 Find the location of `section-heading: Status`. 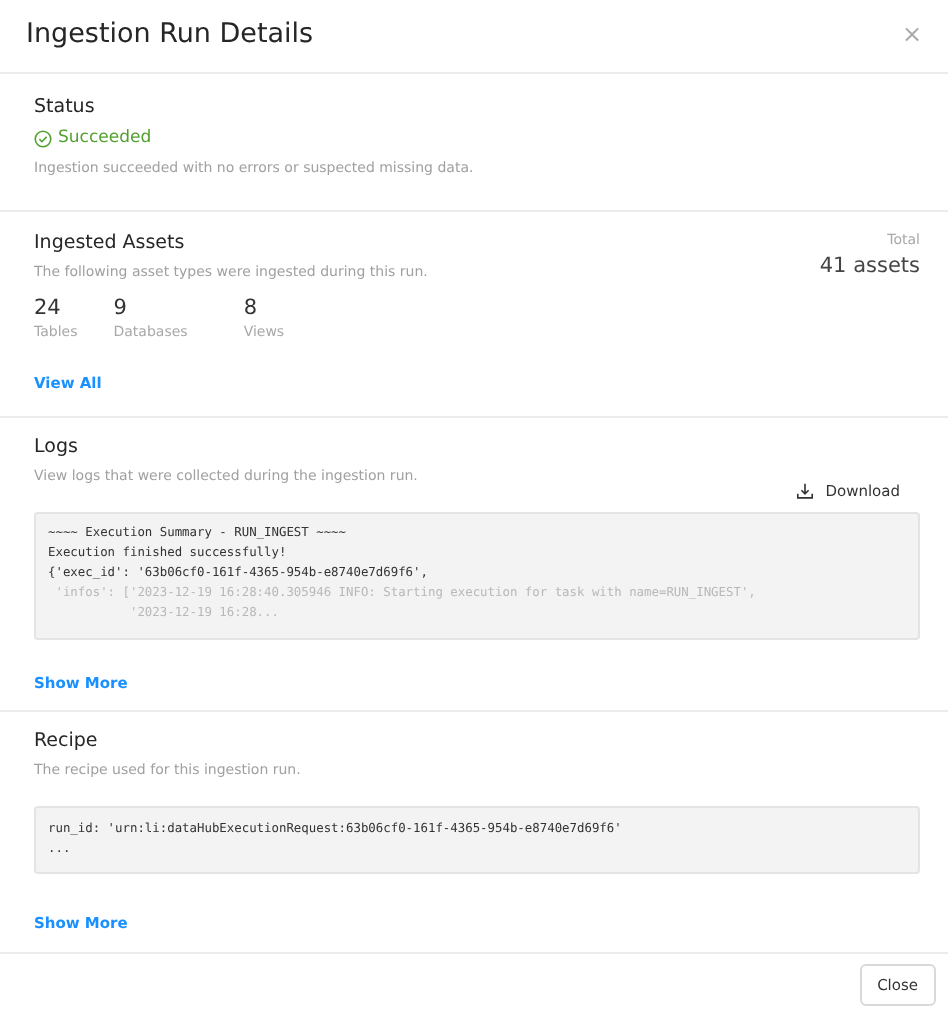

section-heading: Status is located at coordinates (64, 107).